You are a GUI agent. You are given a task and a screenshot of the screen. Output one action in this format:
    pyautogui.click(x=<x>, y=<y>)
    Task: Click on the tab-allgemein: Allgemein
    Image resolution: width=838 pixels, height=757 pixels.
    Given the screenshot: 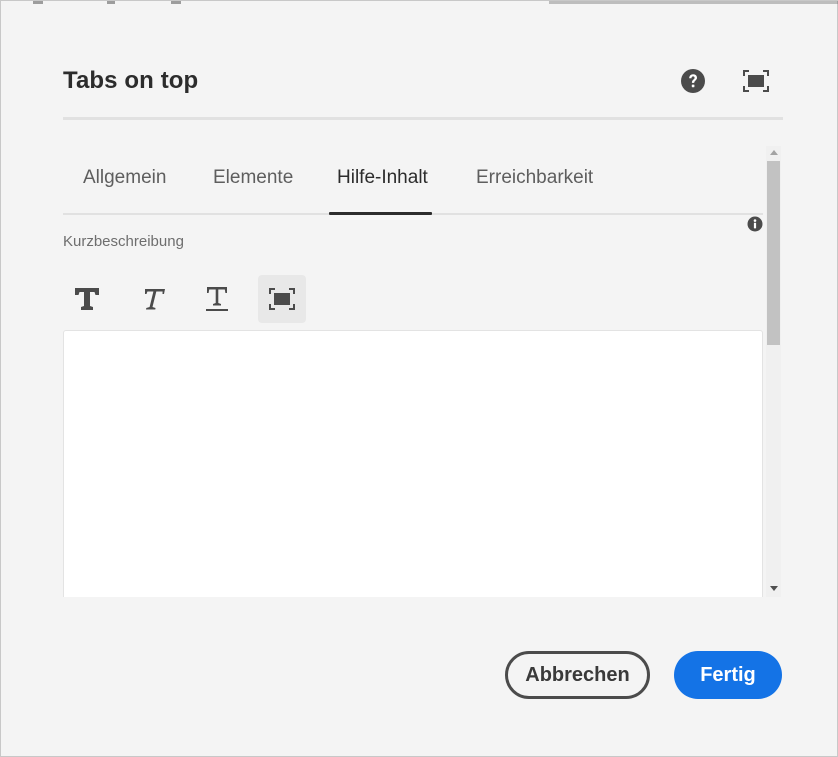 What is the action you would take?
    pyautogui.click(x=124, y=178)
    